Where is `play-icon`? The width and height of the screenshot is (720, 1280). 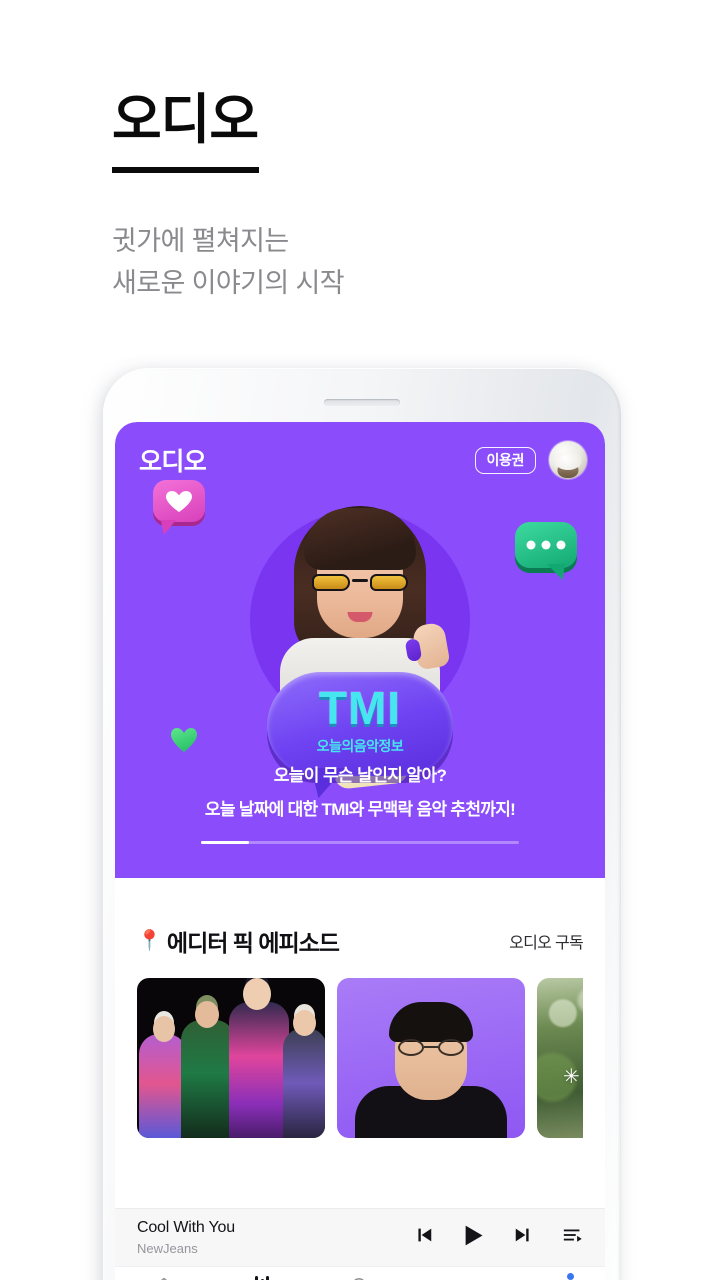 play-icon is located at coordinates (473, 1238).